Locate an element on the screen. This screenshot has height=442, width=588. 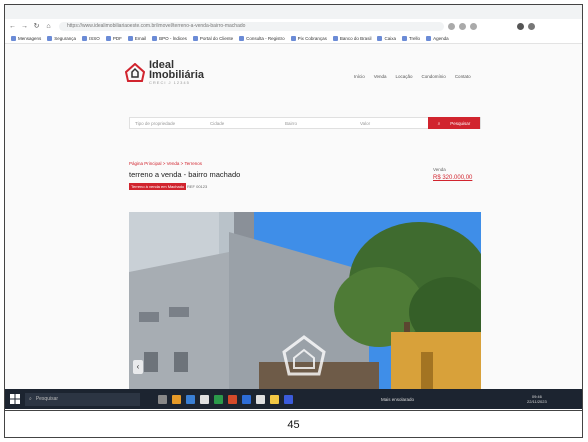
bookmark-item: Banco do Brasil is located at coordinates (351, 38).